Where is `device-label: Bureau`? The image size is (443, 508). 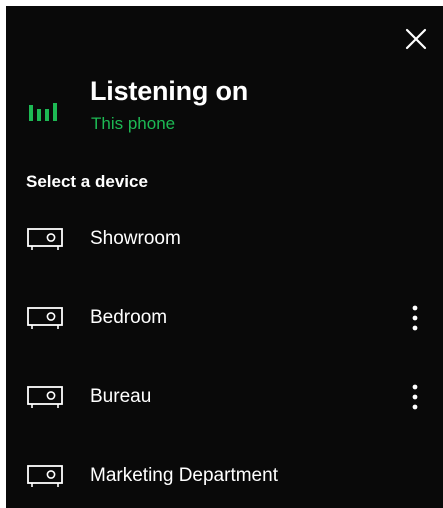
device-label: Bureau is located at coordinates (121, 396).